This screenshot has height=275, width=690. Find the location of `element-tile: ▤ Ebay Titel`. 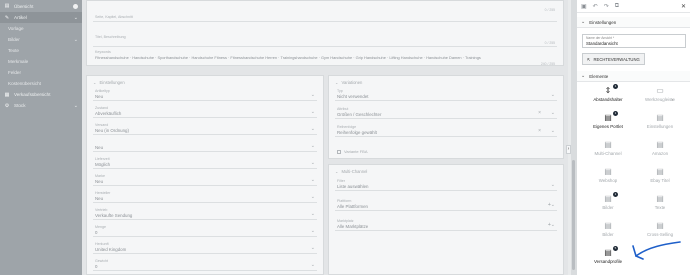

element-tile: ▤ Ebay Titel is located at coordinates (660, 180).